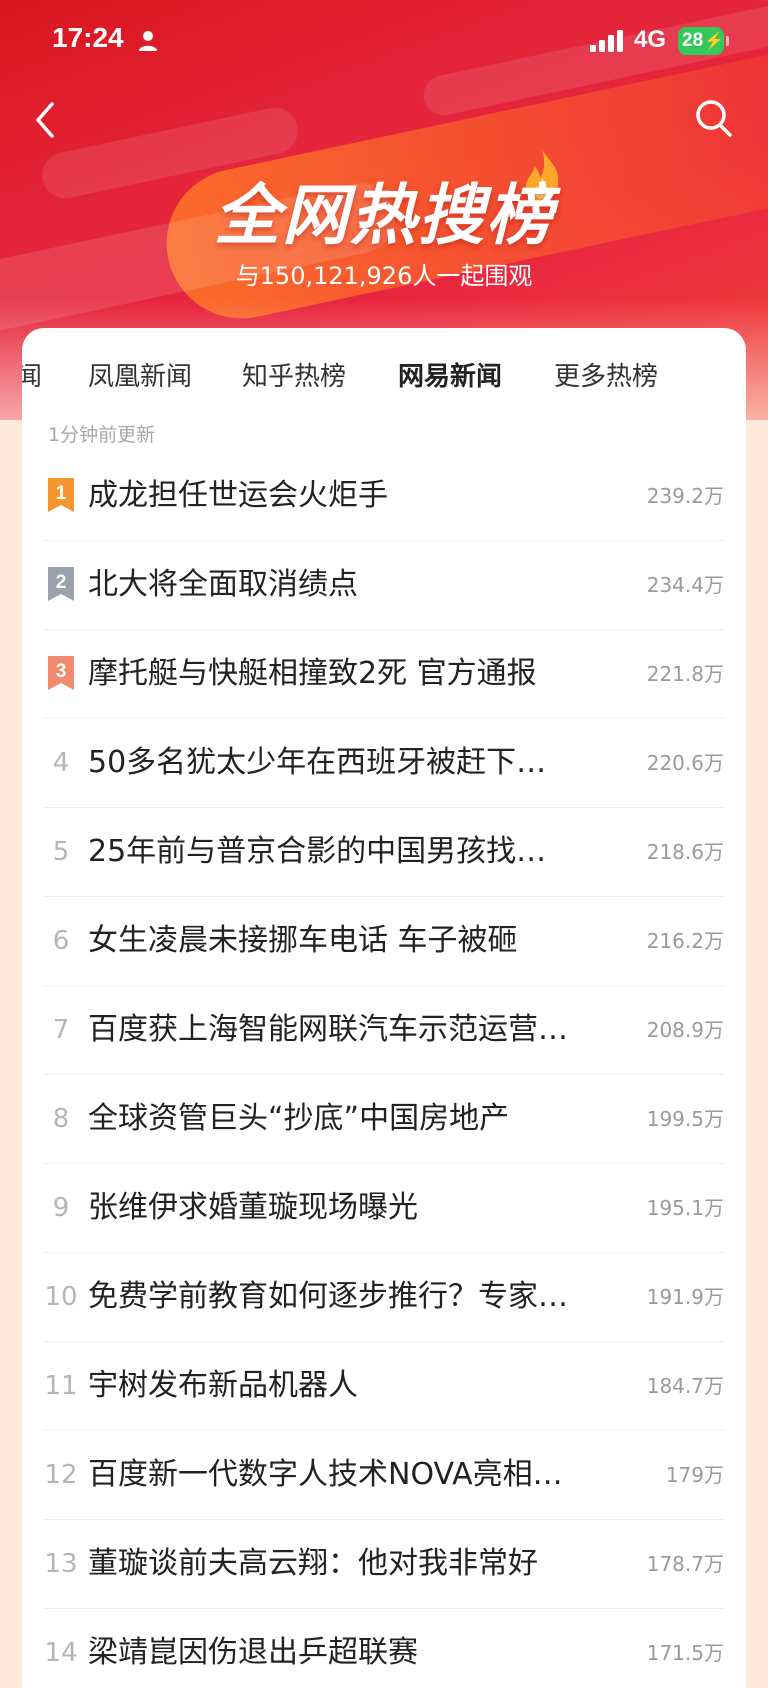  I want to click on tab-ifeng-news: 凤凰新闻, so click(140, 374).